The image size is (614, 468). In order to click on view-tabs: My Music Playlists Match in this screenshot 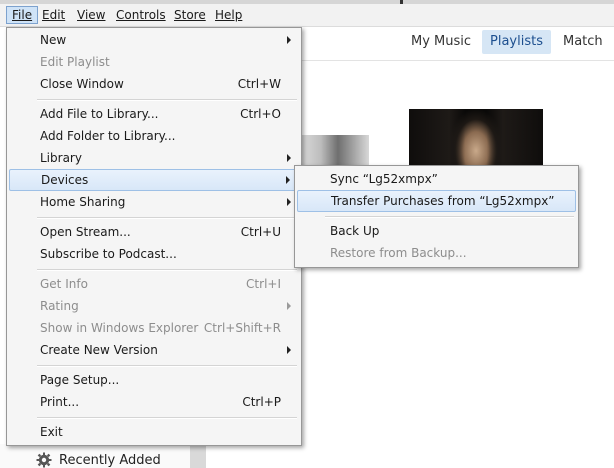, I will do `click(457, 44)`.